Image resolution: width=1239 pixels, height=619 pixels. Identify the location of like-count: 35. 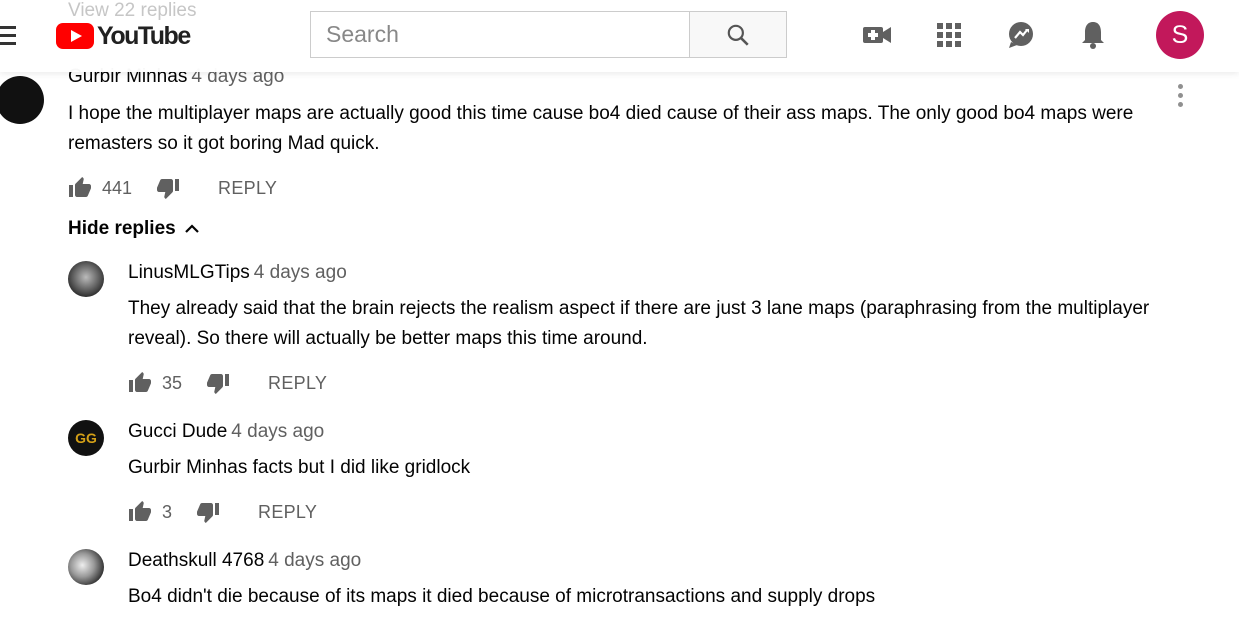
(172, 382).